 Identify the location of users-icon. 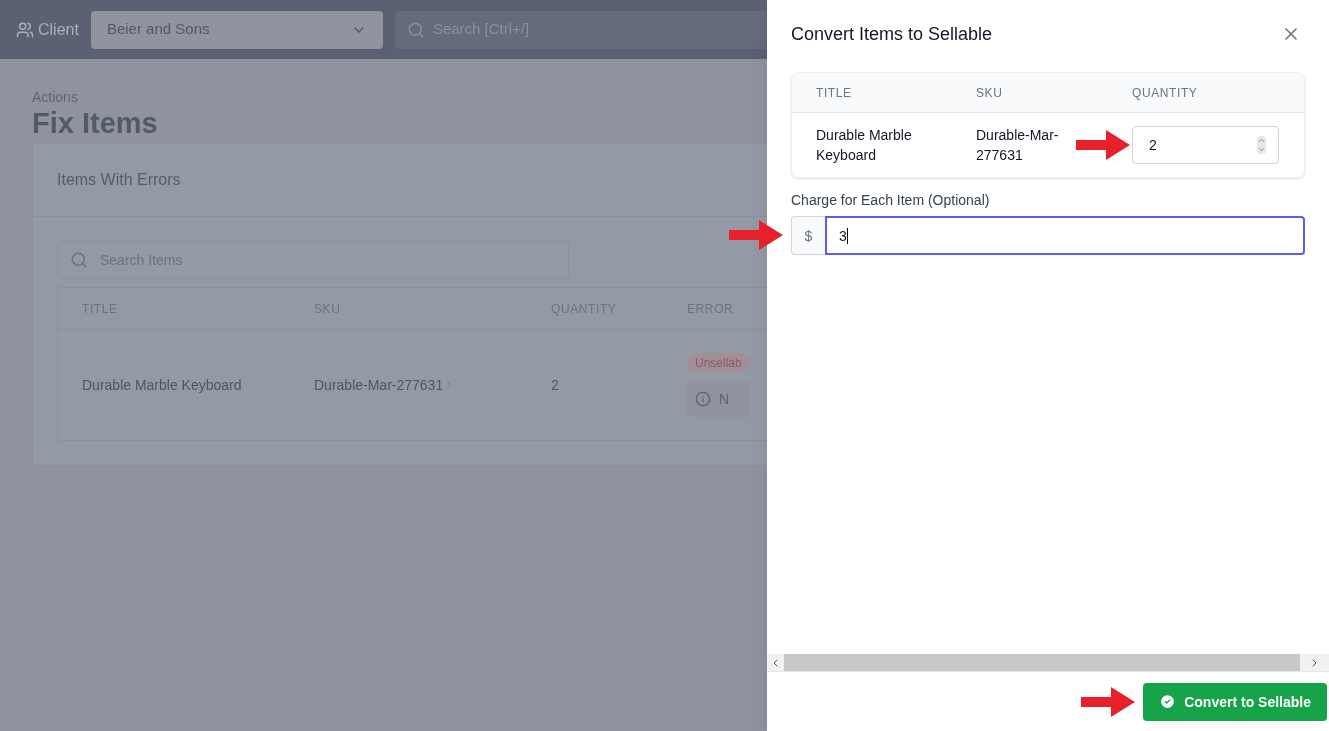
(25, 29).